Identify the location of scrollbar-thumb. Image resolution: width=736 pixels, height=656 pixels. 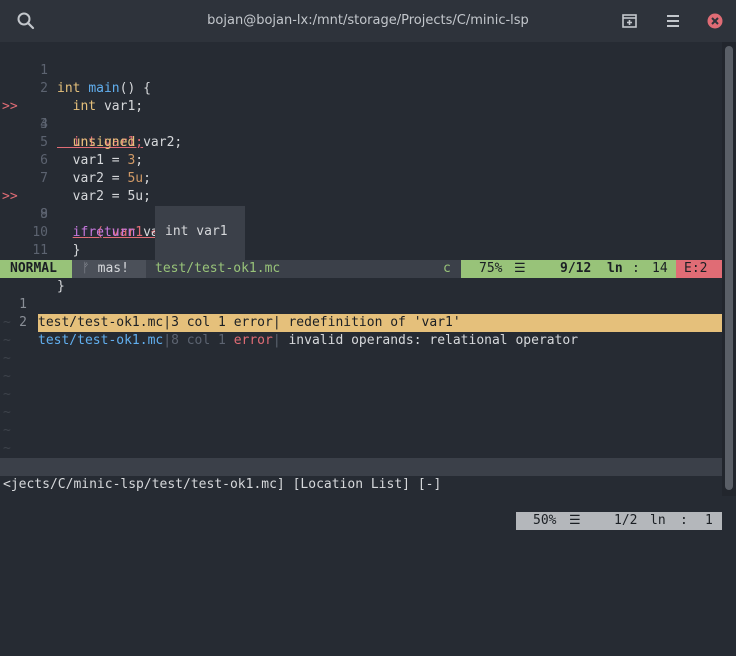
(729, 268).